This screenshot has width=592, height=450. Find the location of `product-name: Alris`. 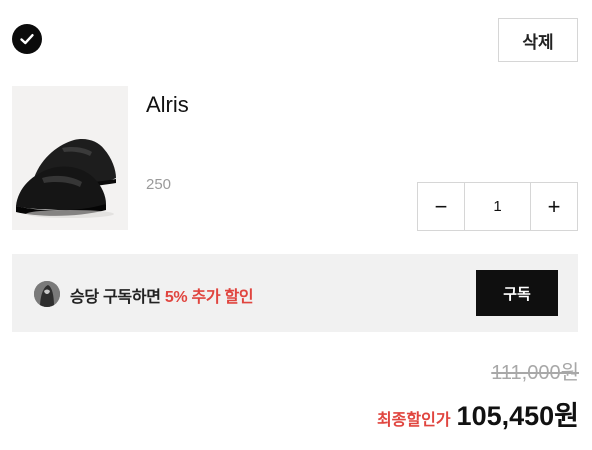

product-name: Alris is located at coordinates (167, 105).